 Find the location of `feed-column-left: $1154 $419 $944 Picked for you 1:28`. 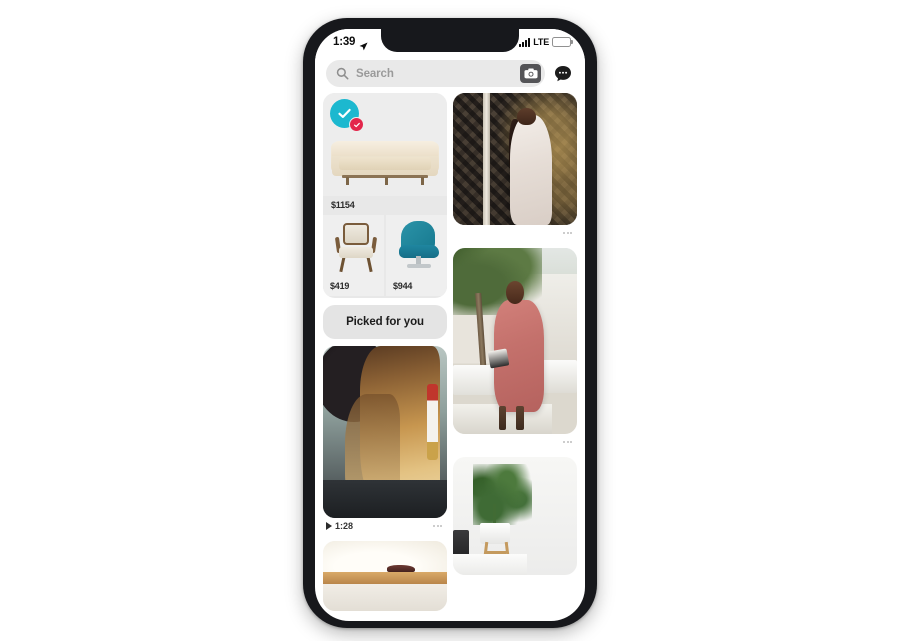

feed-column-left: $1154 $419 $944 Picked for you 1:28 is located at coordinates (385, 357).